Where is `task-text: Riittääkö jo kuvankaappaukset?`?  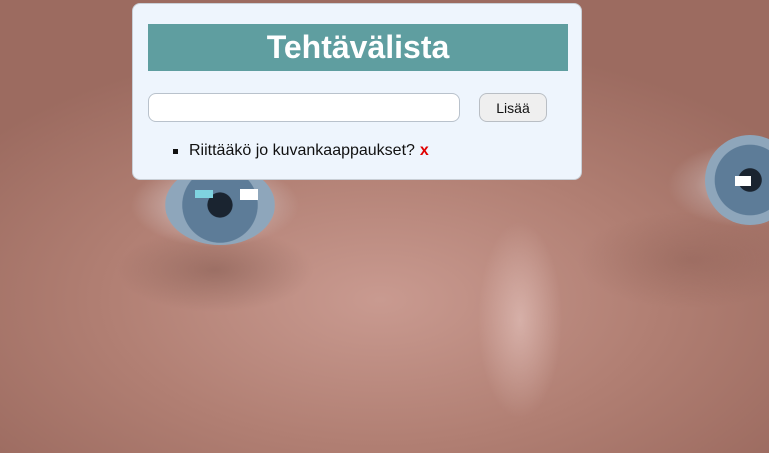 task-text: Riittääkö jo kuvankaappaukset? is located at coordinates (302, 150).